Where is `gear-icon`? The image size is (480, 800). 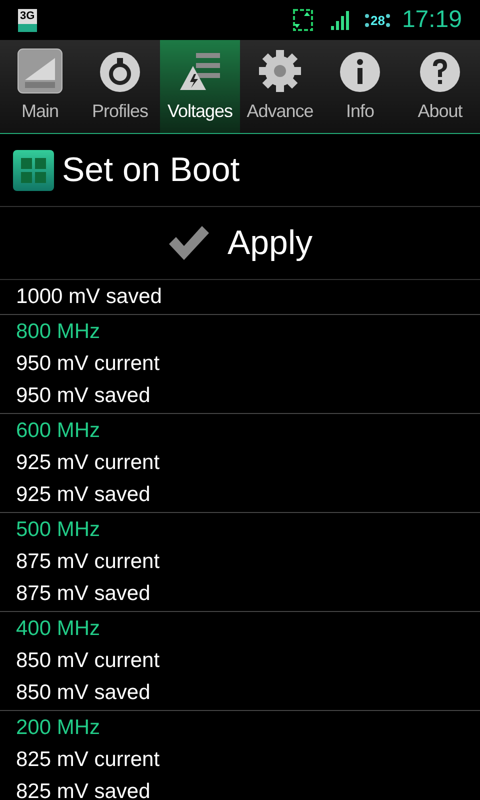
gear-icon is located at coordinates (280, 71).